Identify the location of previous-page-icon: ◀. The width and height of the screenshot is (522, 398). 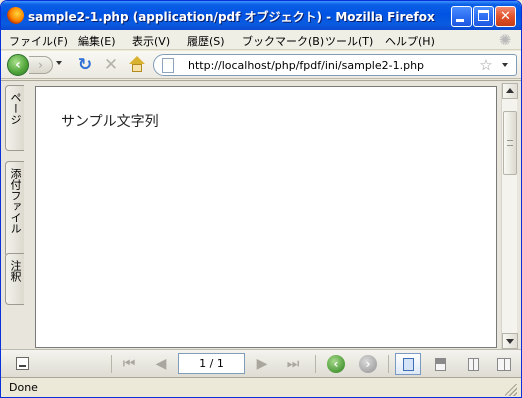
(161, 364).